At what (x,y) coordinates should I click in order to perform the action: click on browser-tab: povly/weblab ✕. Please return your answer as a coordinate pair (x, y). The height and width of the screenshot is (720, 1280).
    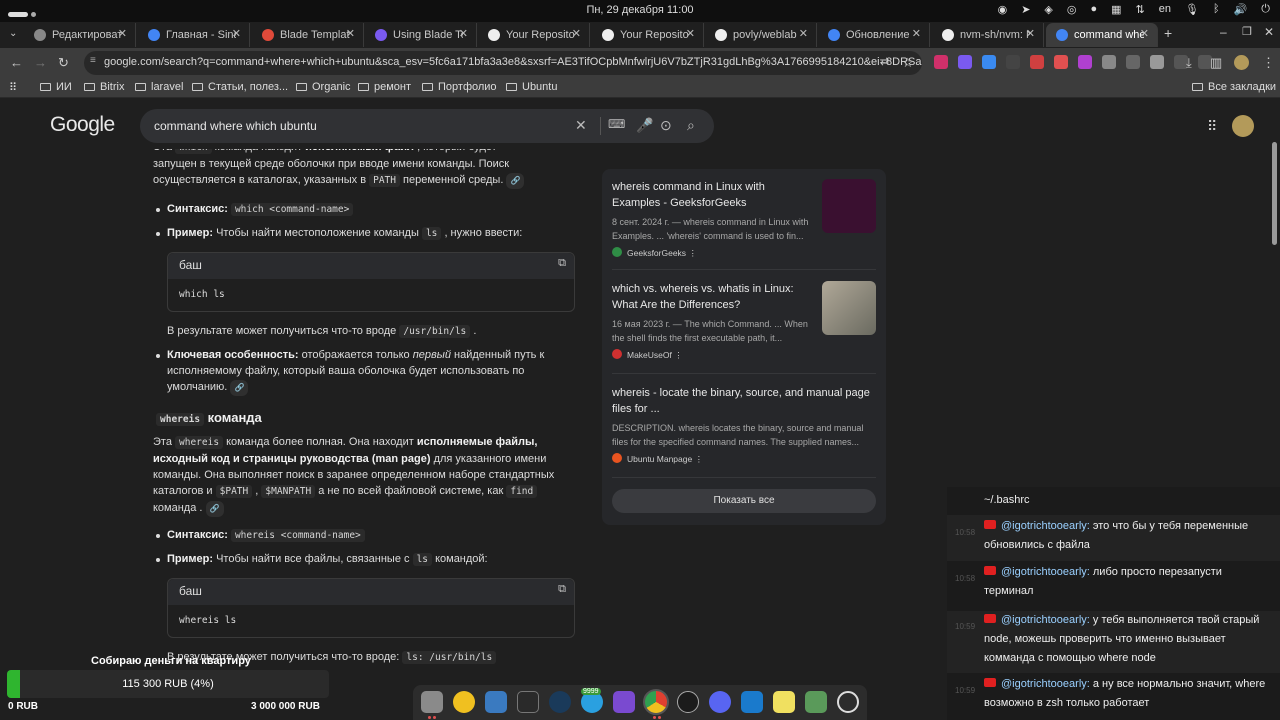
    Looking at the image, I should click on (761, 35).